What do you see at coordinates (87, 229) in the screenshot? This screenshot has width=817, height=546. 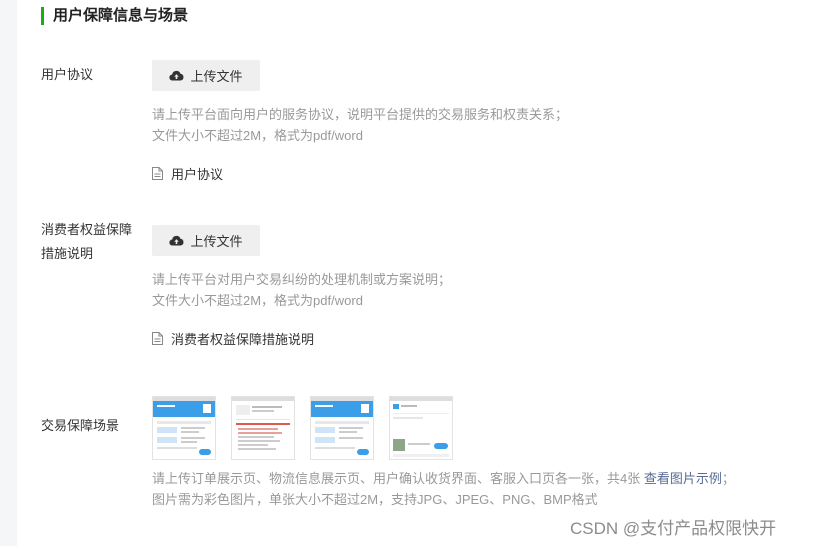 I see `label-line: 消费者权益保障` at bounding box center [87, 229].